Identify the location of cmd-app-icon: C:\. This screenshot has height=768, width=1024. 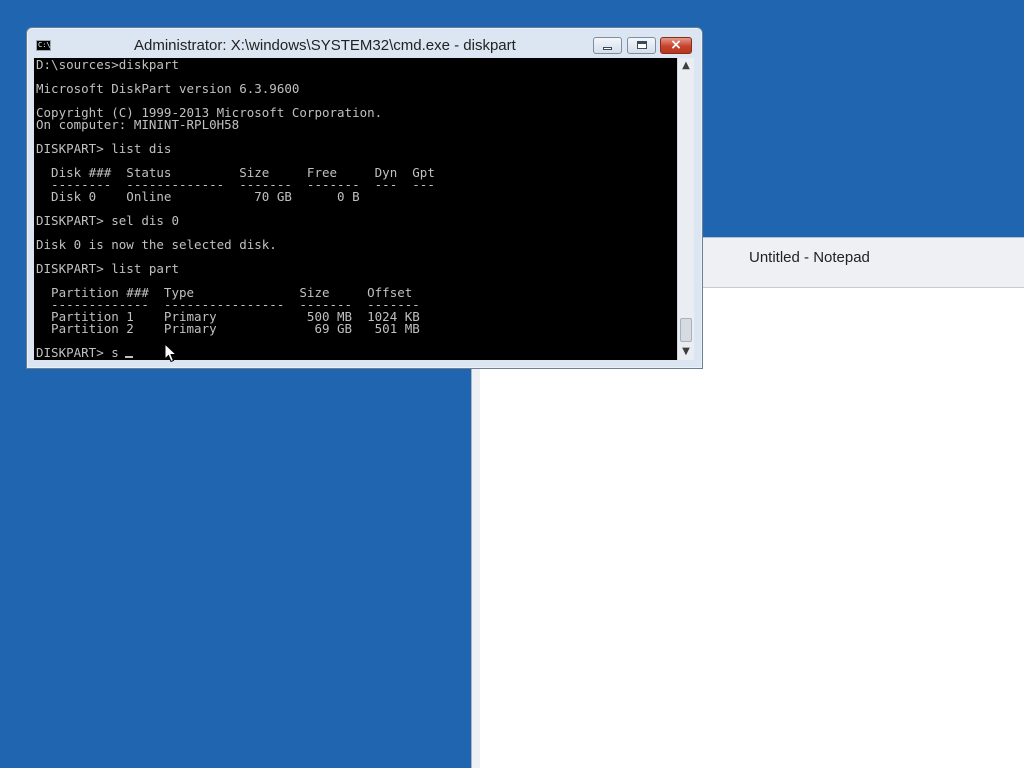
(43, 45).